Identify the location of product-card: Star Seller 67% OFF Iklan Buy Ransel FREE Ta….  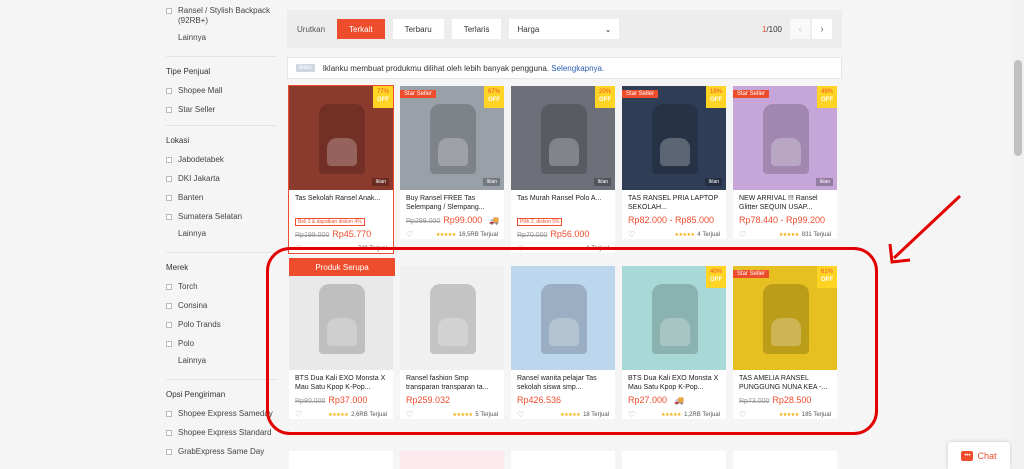
(452, 162).